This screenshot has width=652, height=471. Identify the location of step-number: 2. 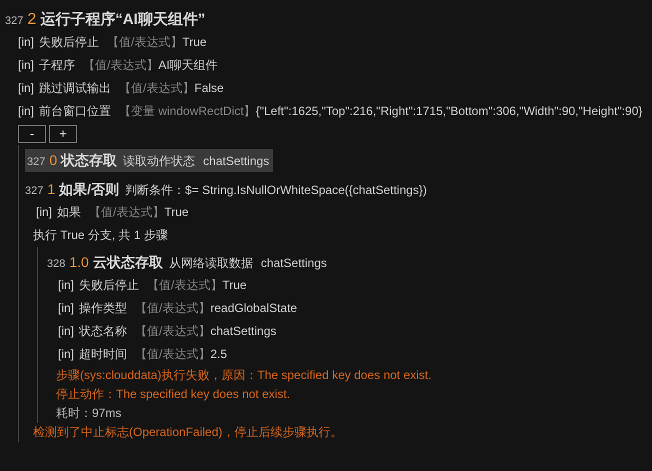
(31, 20).